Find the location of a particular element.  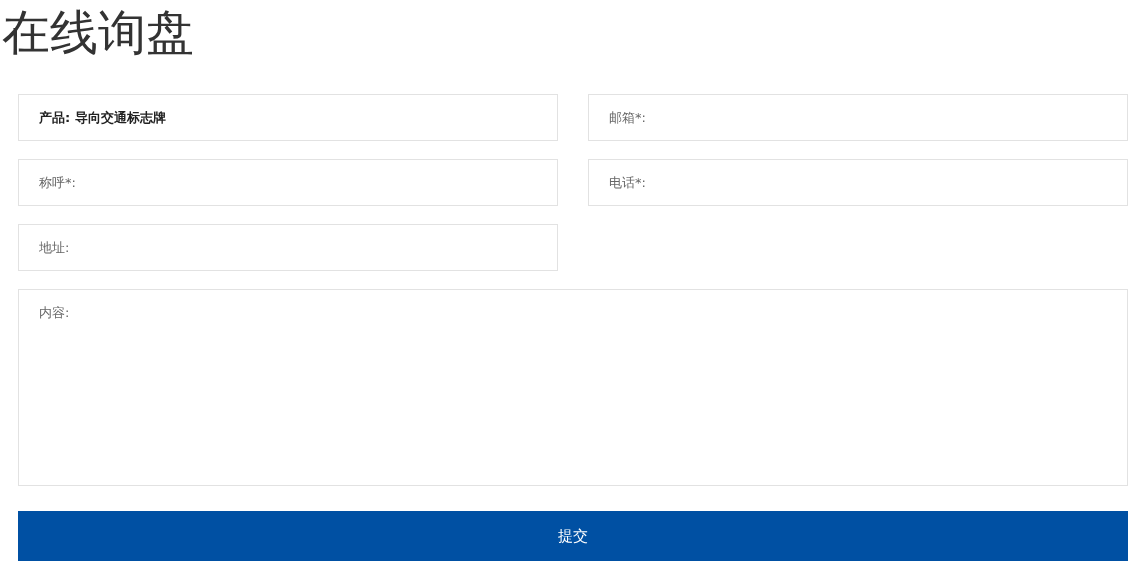

input-field: 电话*: is located at coordinates (858, 182).